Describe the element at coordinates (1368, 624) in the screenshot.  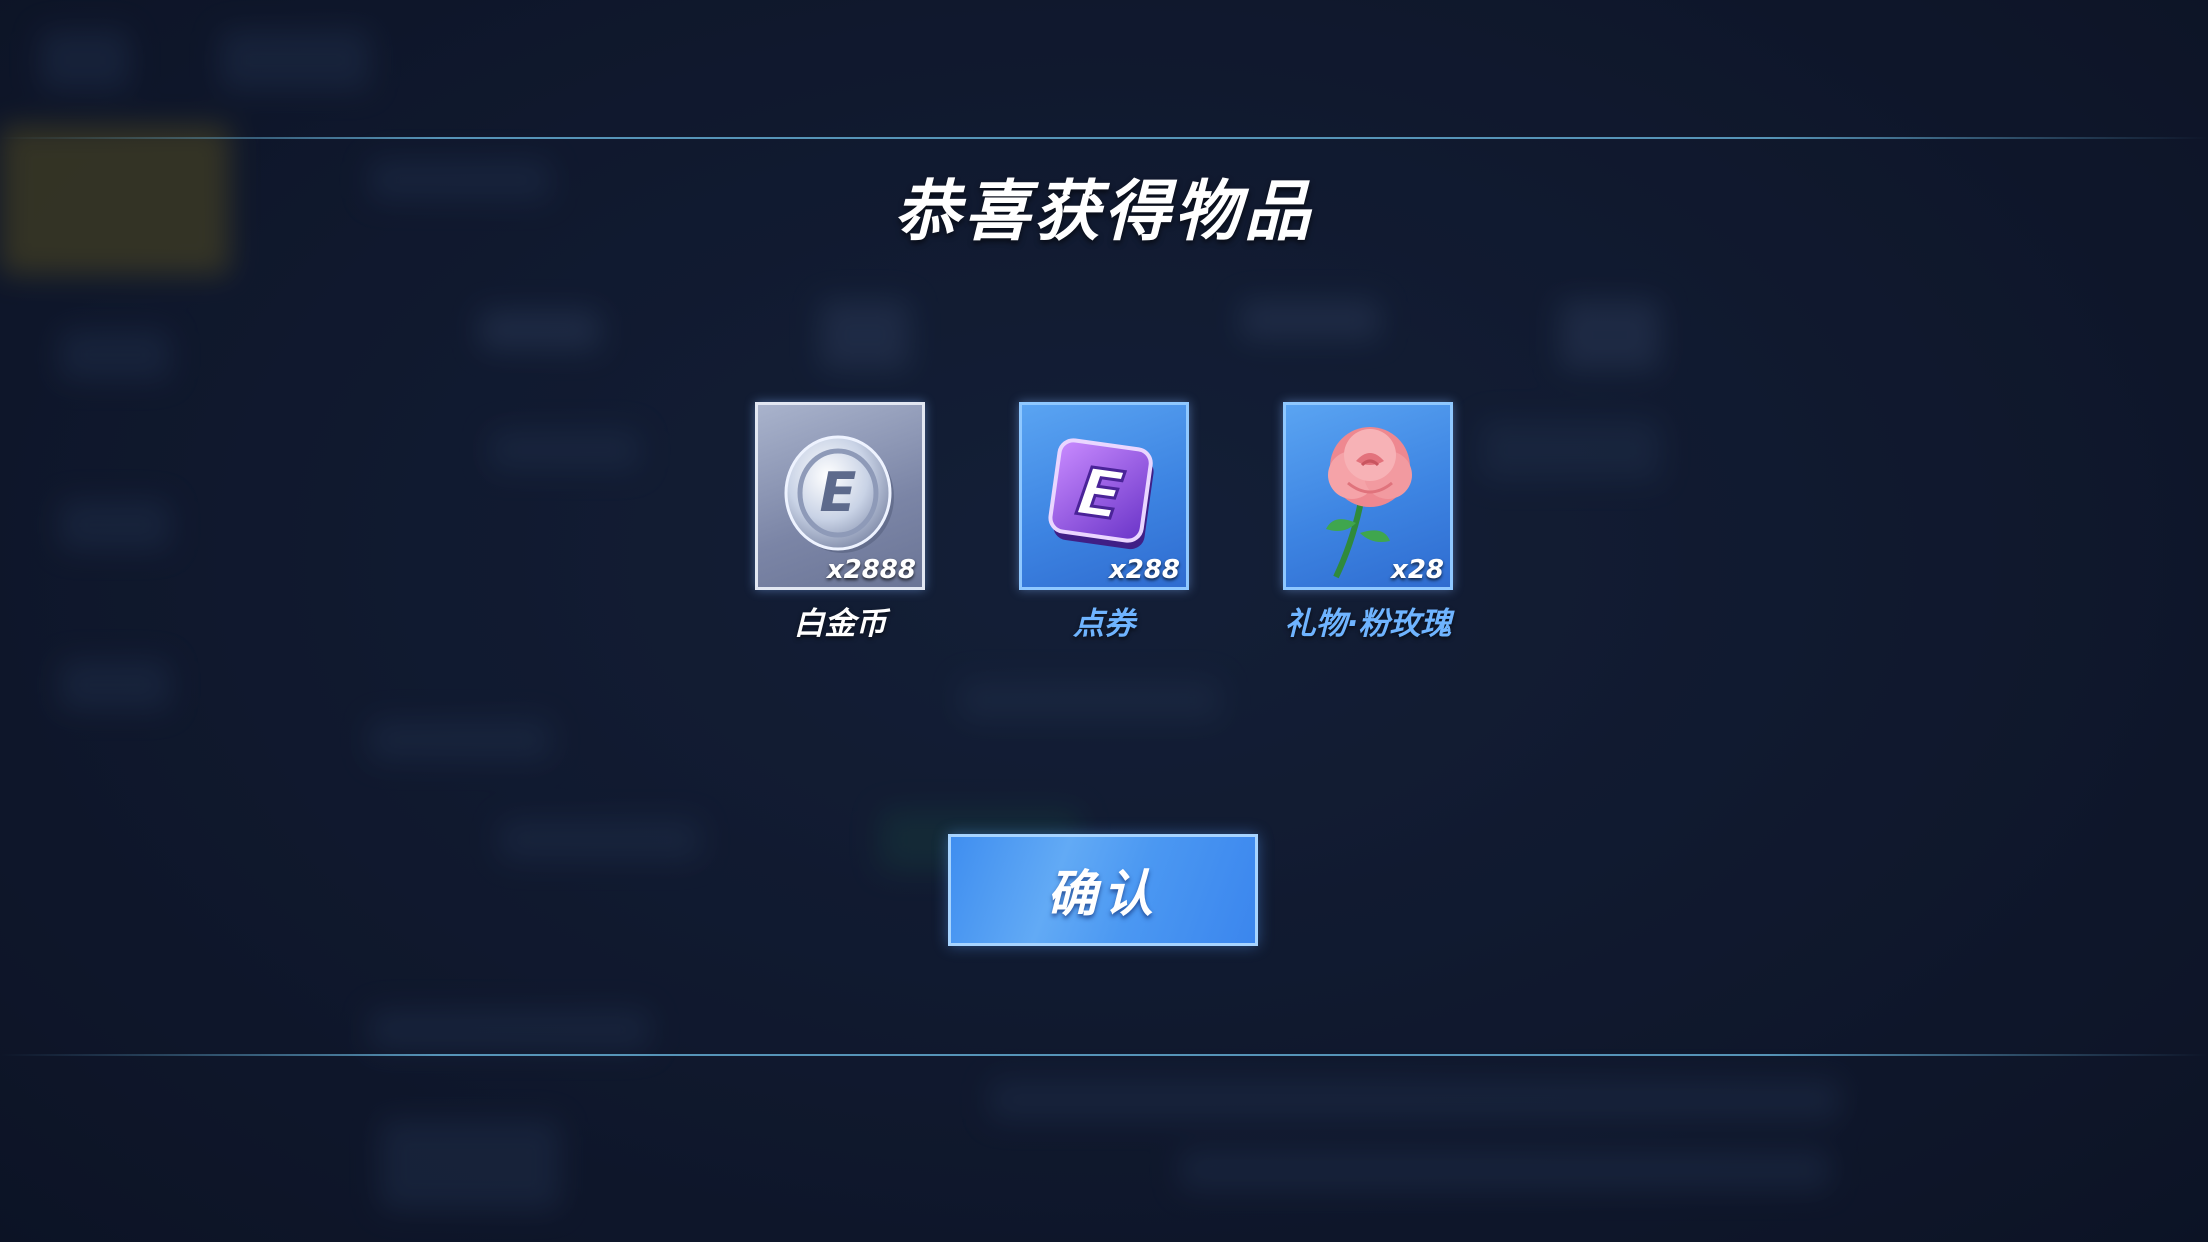
I see `item-name: 礼物·粉玫瑰` at that location.